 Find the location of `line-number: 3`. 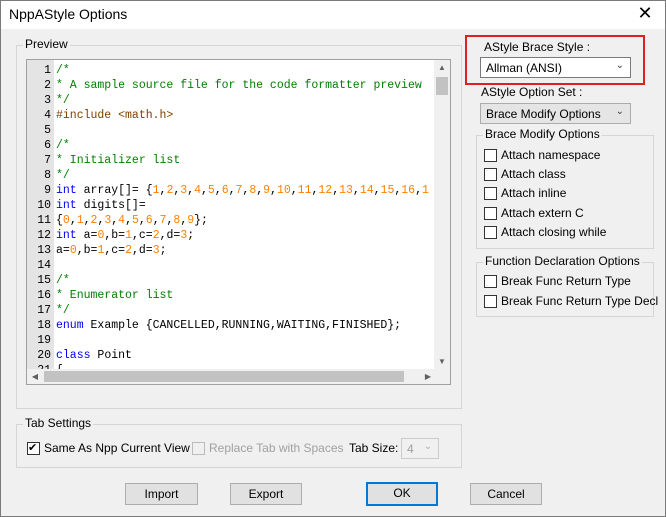

line-number: 3 is located at coordinates (47, 100).